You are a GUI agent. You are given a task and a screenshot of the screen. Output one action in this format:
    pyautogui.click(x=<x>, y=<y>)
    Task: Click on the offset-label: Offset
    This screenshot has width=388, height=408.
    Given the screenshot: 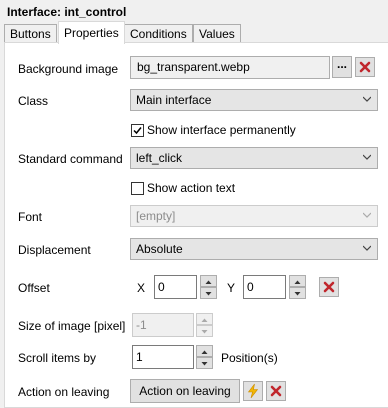 What is the action you would take?
    pyautogui.click(x=34, y=288)
    